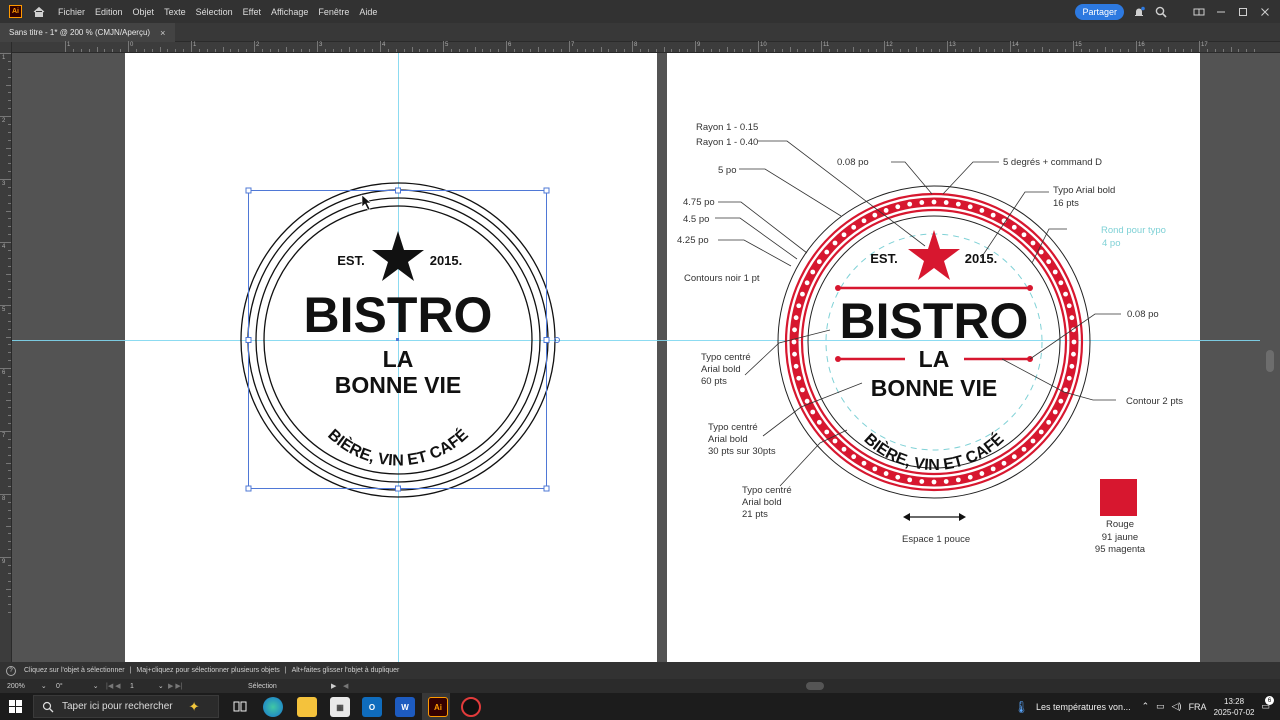  I want to click on share-button: Partager, so click(1099, 11).